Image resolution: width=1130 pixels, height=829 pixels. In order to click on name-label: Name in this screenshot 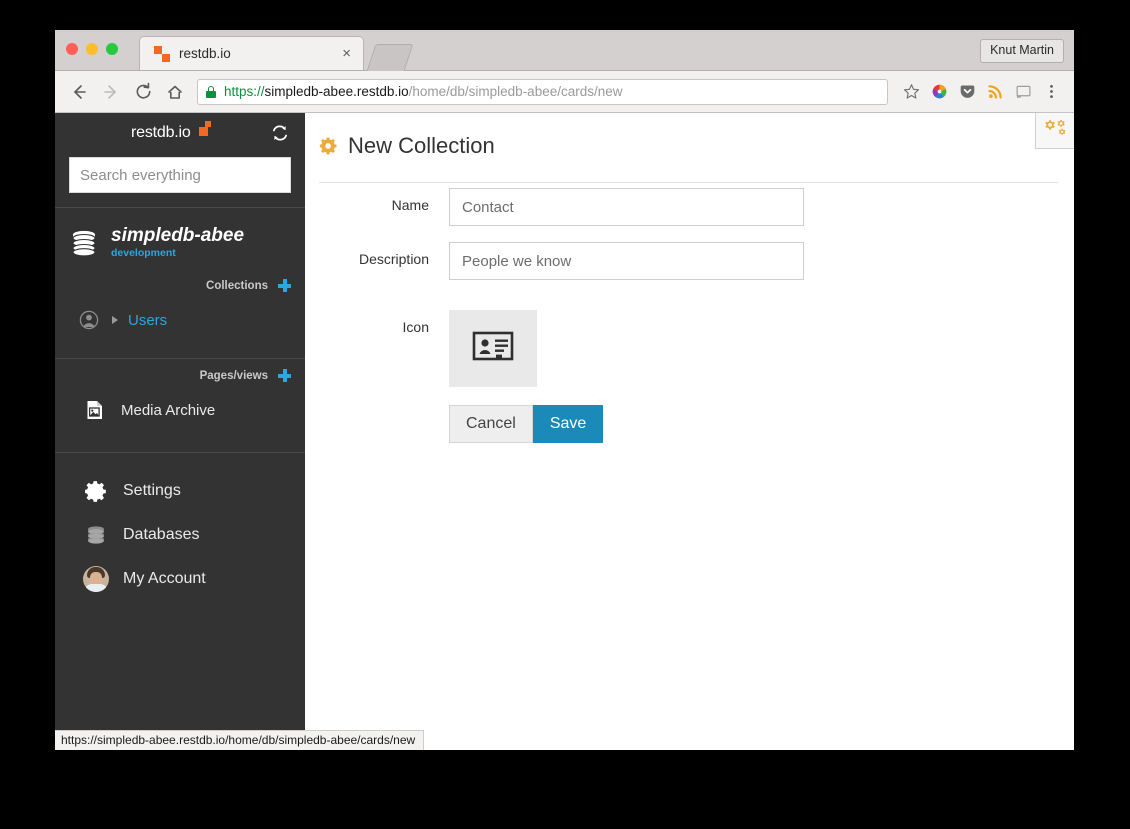, I will do `click(410, 205)`.